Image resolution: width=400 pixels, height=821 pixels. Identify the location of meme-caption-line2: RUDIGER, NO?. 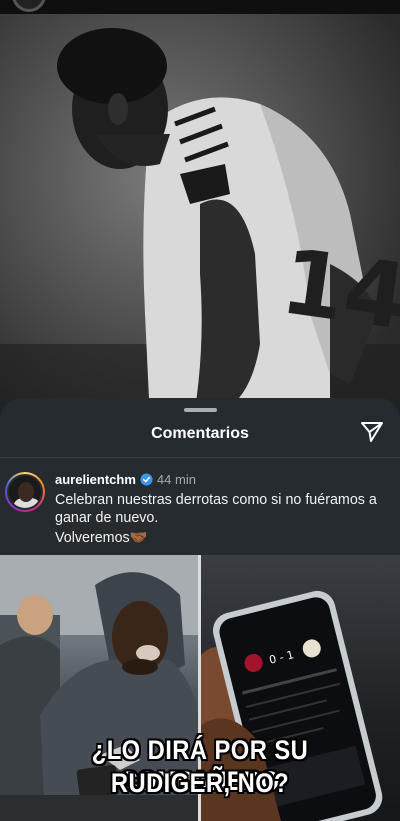
(200, 783).